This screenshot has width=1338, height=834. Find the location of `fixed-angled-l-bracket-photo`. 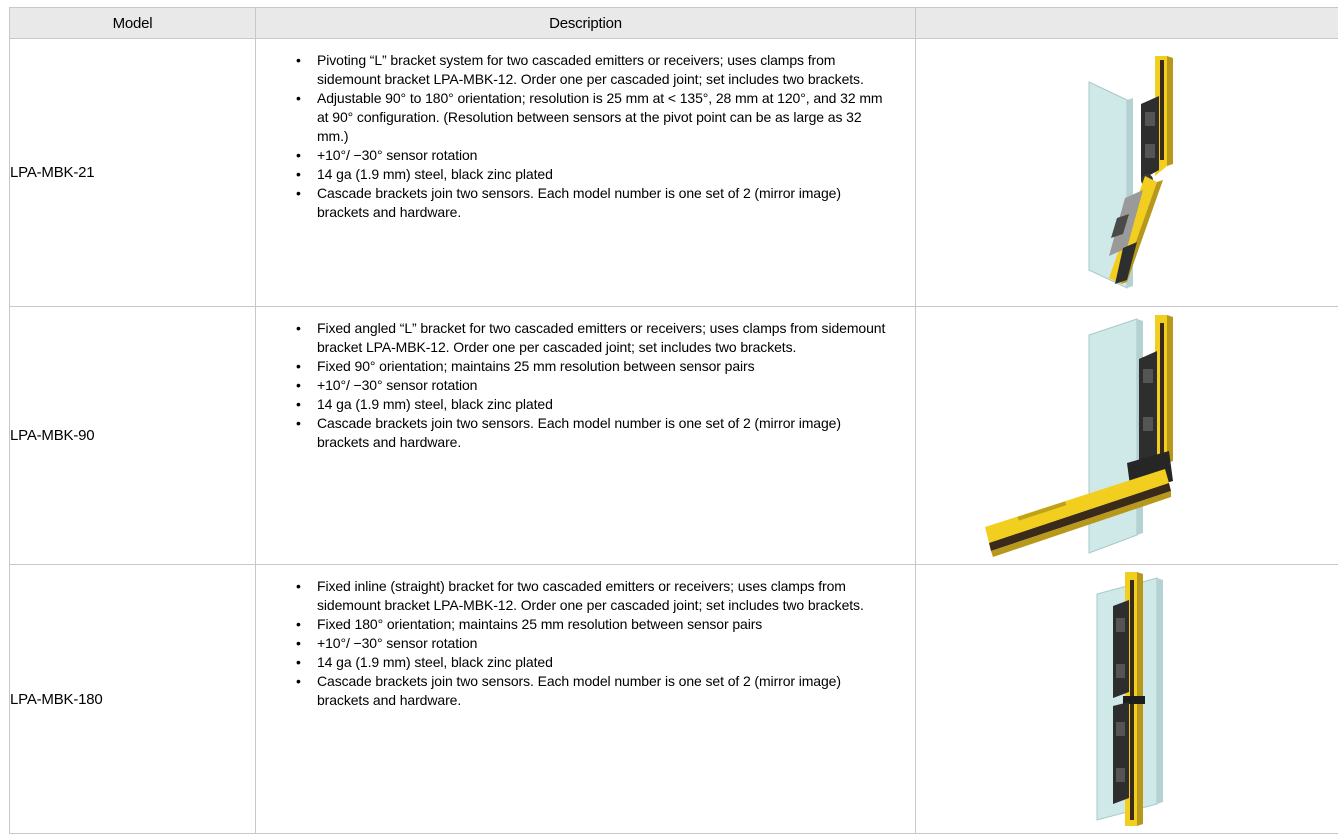

fixed-angled-l-bracket-photo is located at coordinates (1127, 435).